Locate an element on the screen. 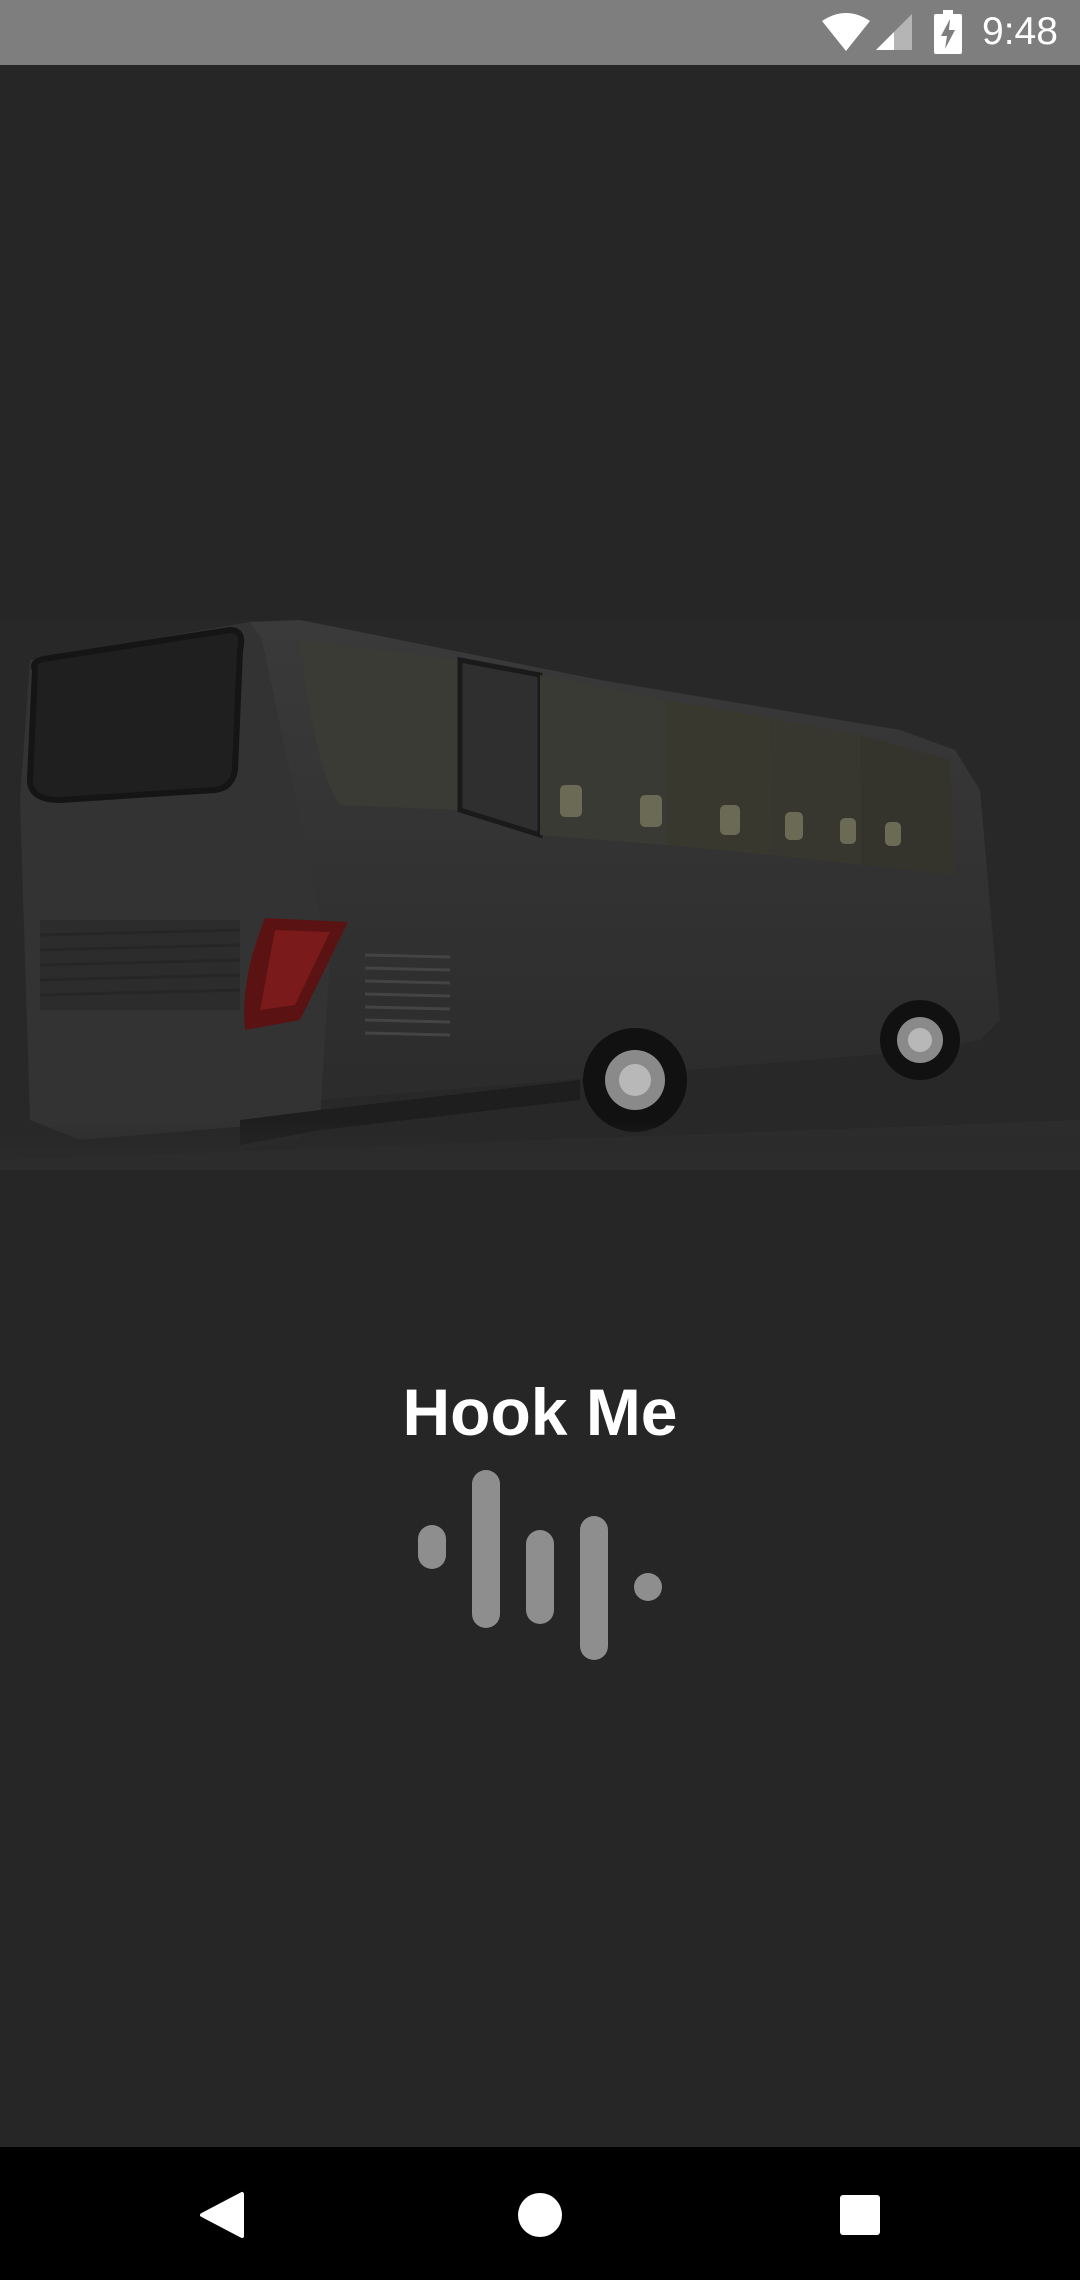 The height and width of the screenshot is (2280, 1080). back-icon is located at coordinates (222, 2215).